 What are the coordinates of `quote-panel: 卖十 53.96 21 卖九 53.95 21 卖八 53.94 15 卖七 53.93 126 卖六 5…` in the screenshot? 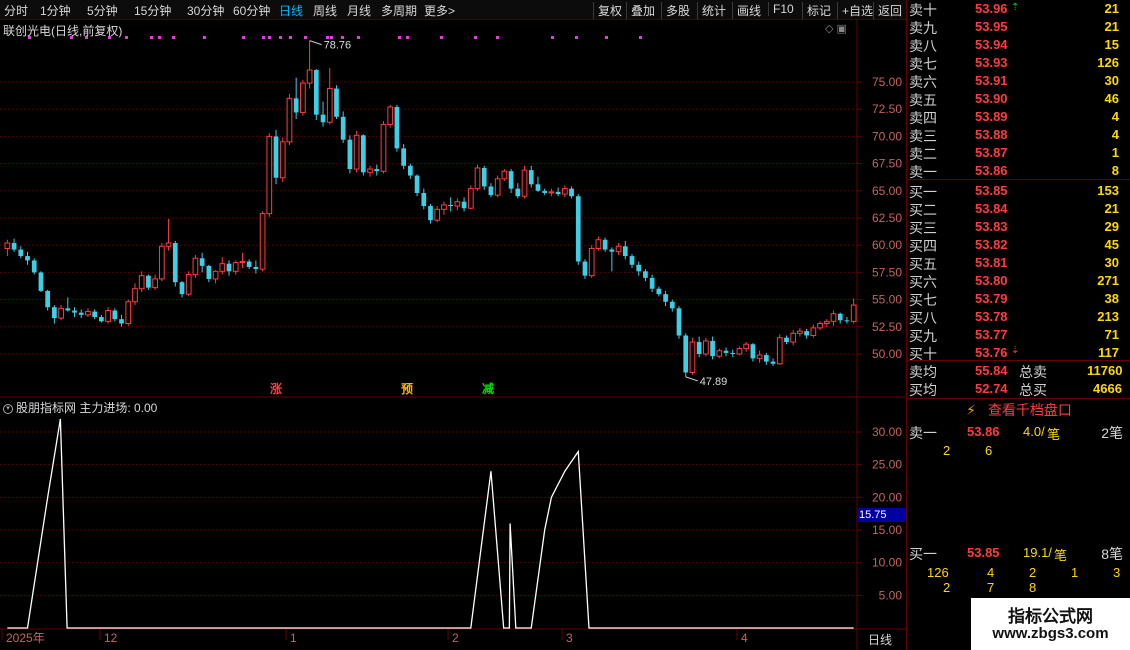 It's located at (1018, 199).